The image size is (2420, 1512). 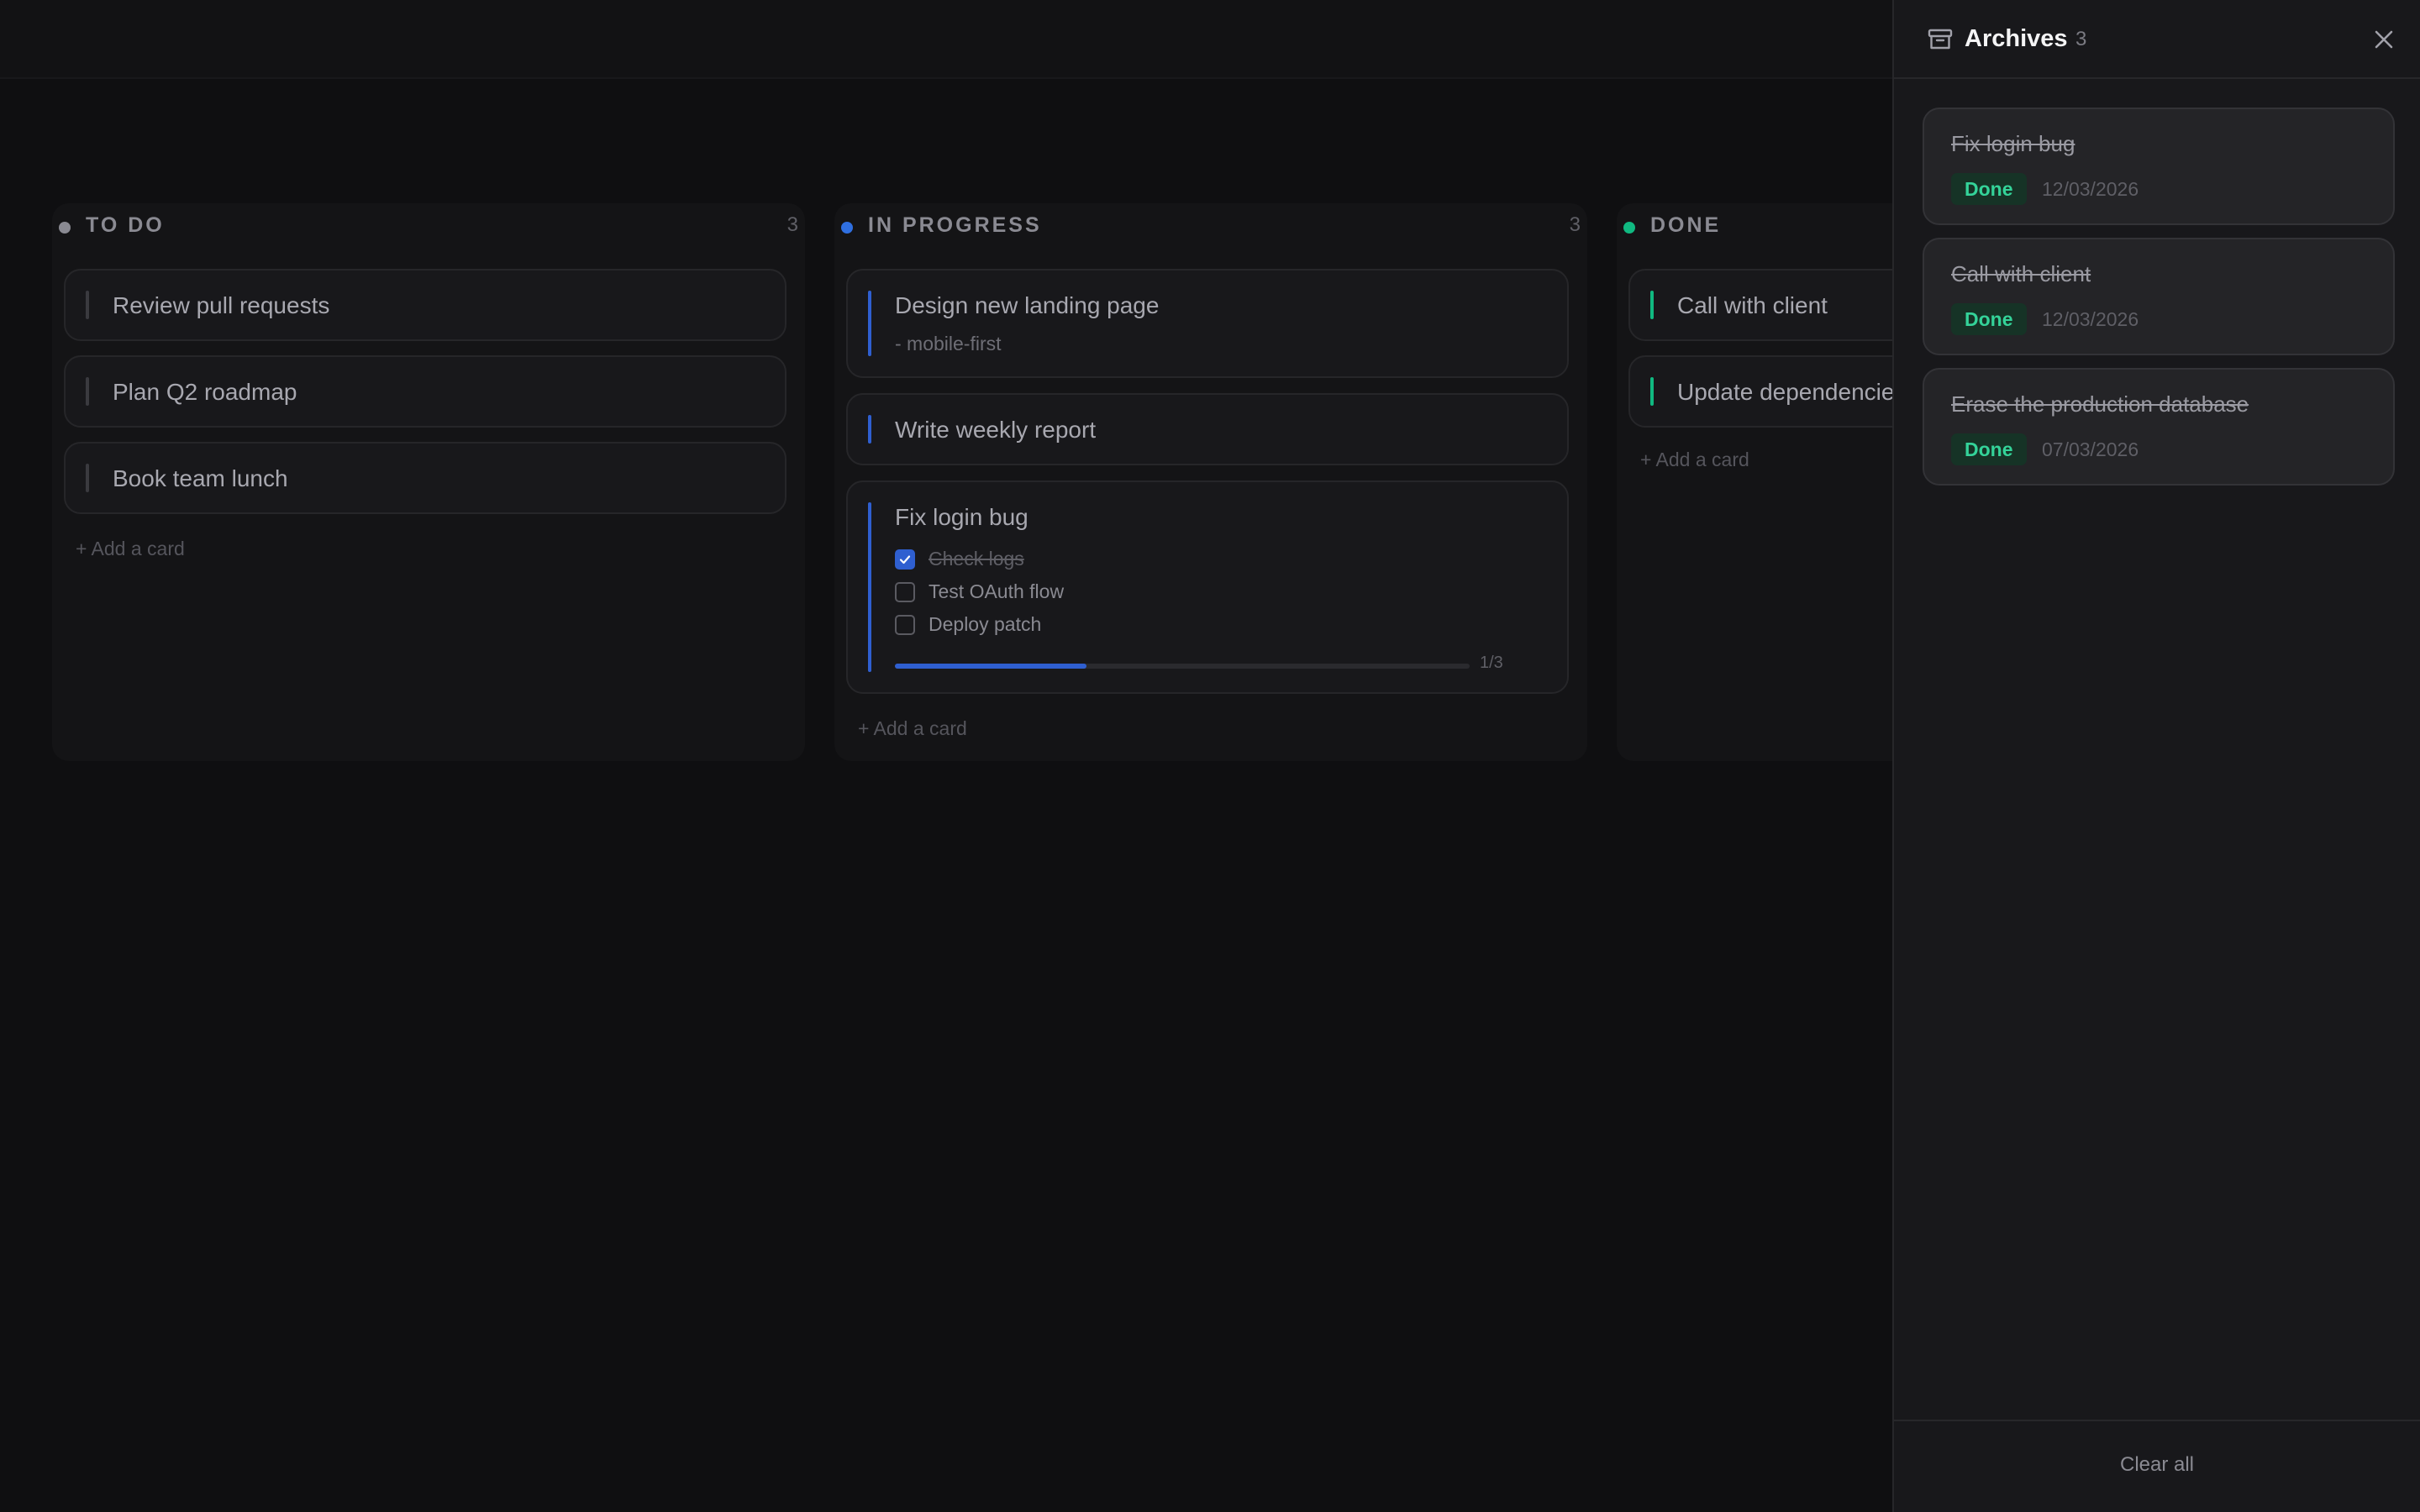 What do you see at coordinates (986, 624) in the screenshot?
I see `checklist-label: Deploy patch` at bounding box center [986, 624].